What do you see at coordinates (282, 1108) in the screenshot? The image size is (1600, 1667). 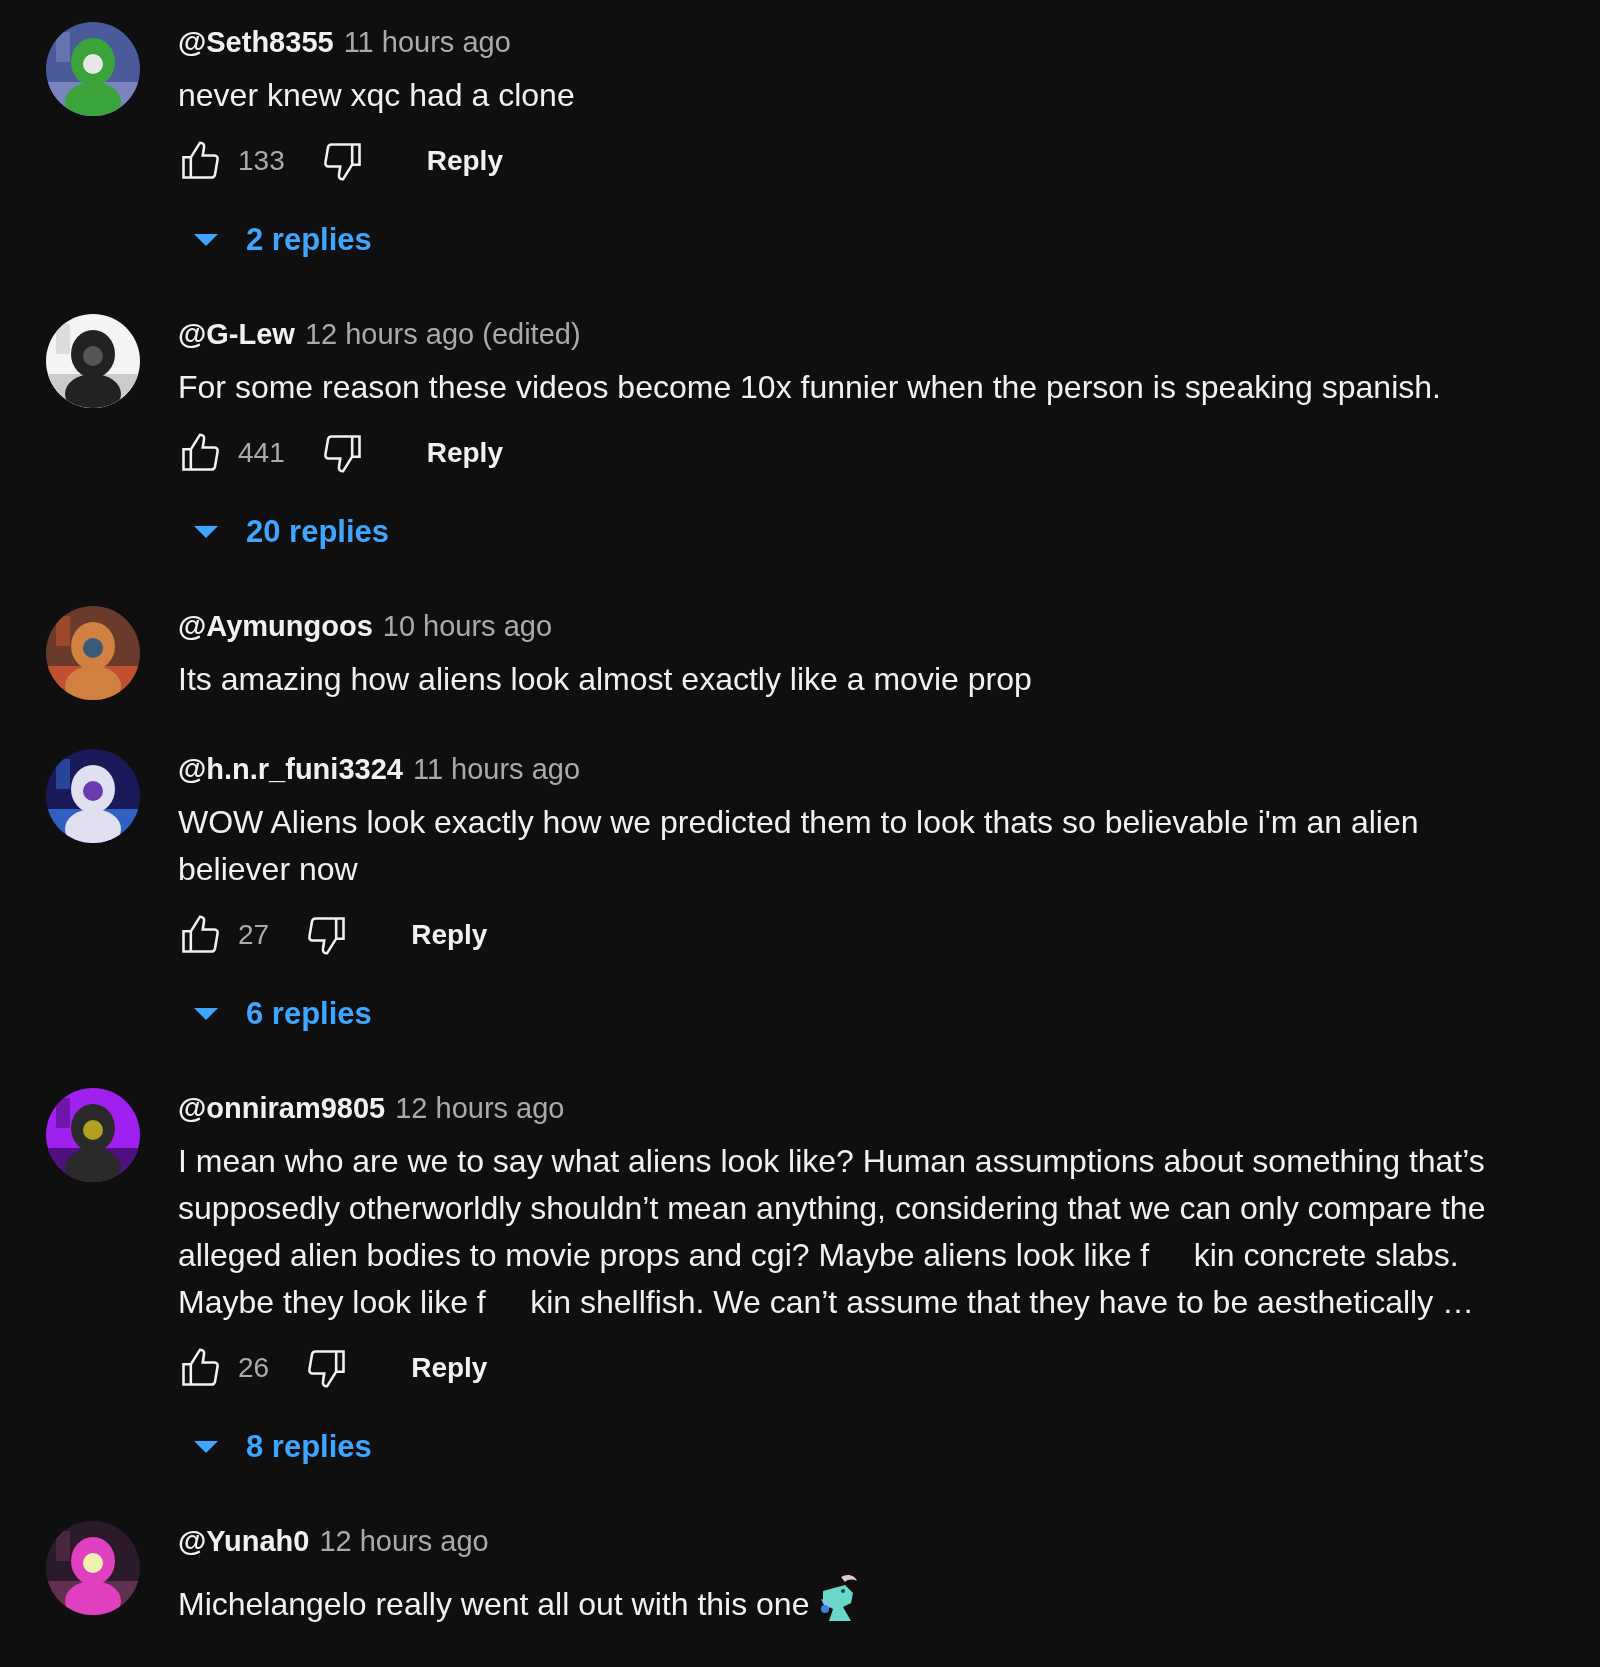 I see `author-name: @onniram9805` at bounding box center [282, 1108].